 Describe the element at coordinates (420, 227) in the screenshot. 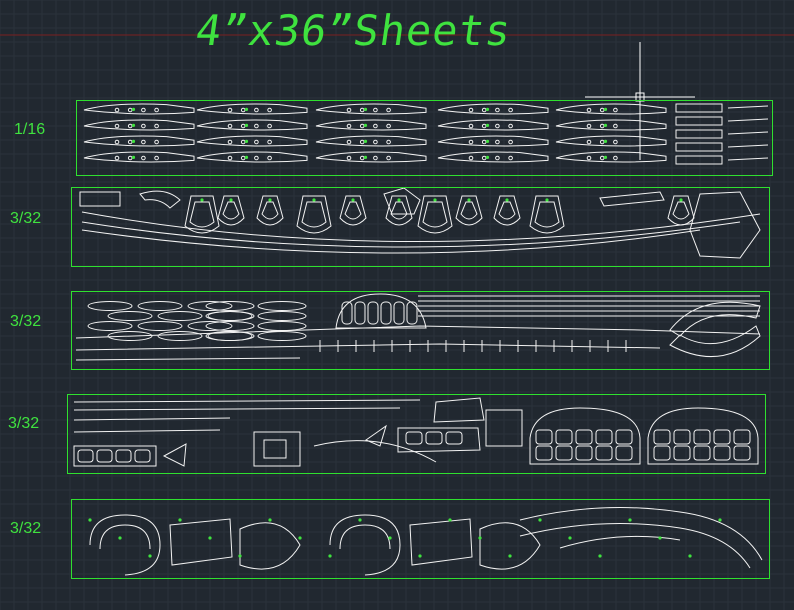

I see `sheet-2-outline` at that location.